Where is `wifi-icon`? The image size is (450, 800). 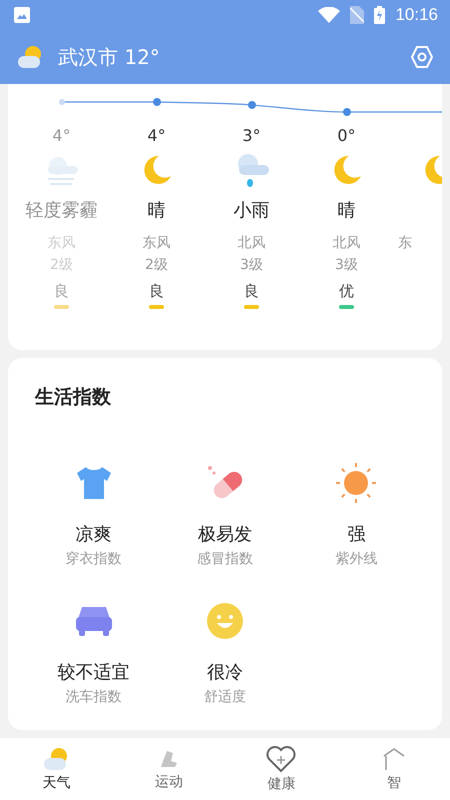
wifi-icon is located at coordinates (329, 15).